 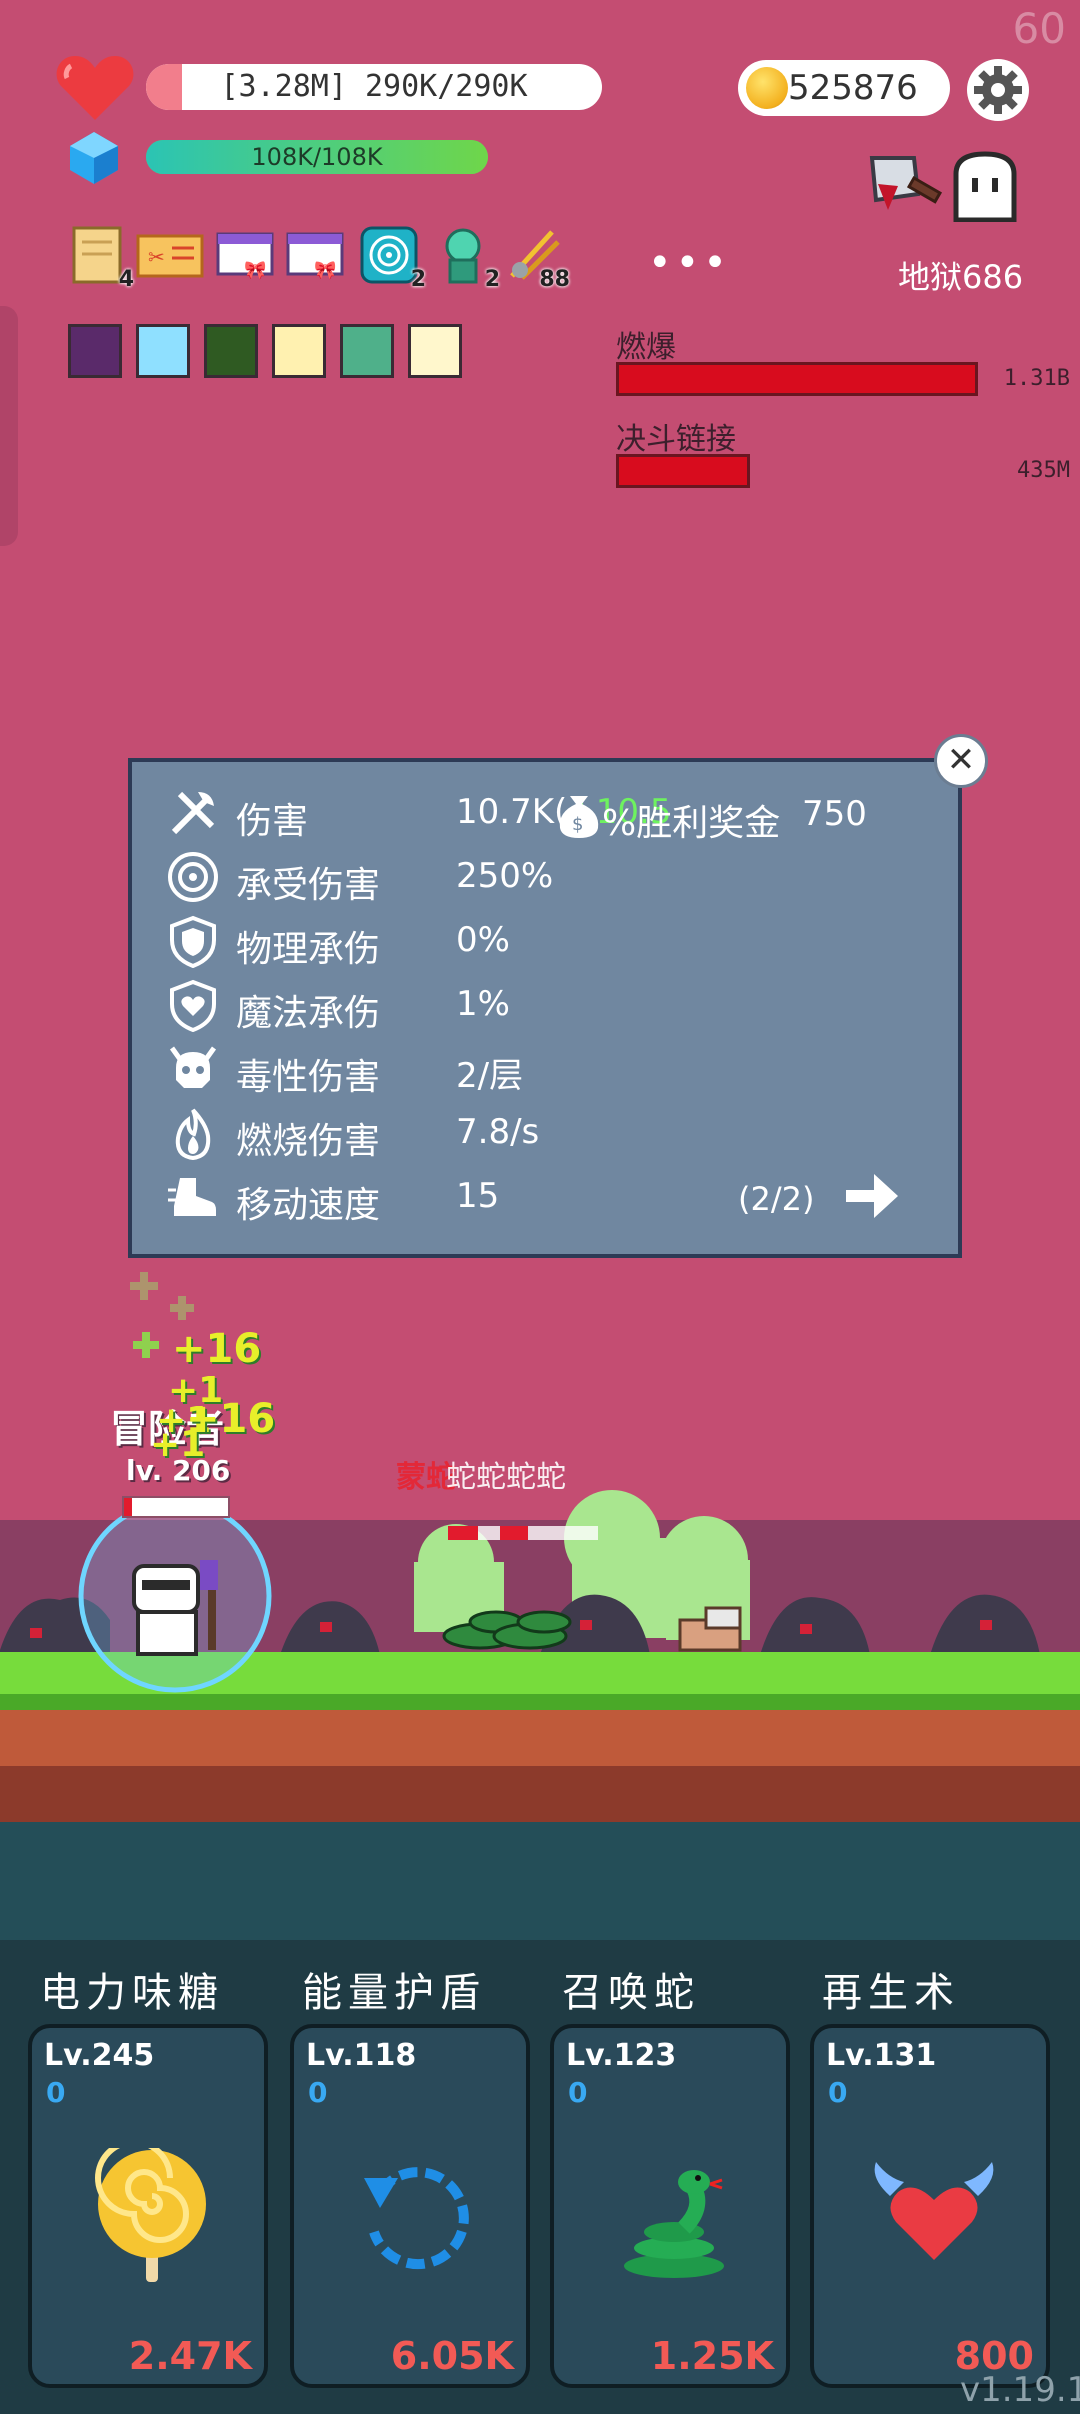 I want to click on skill-level: Lv.118, so click(x=361, y=2055).